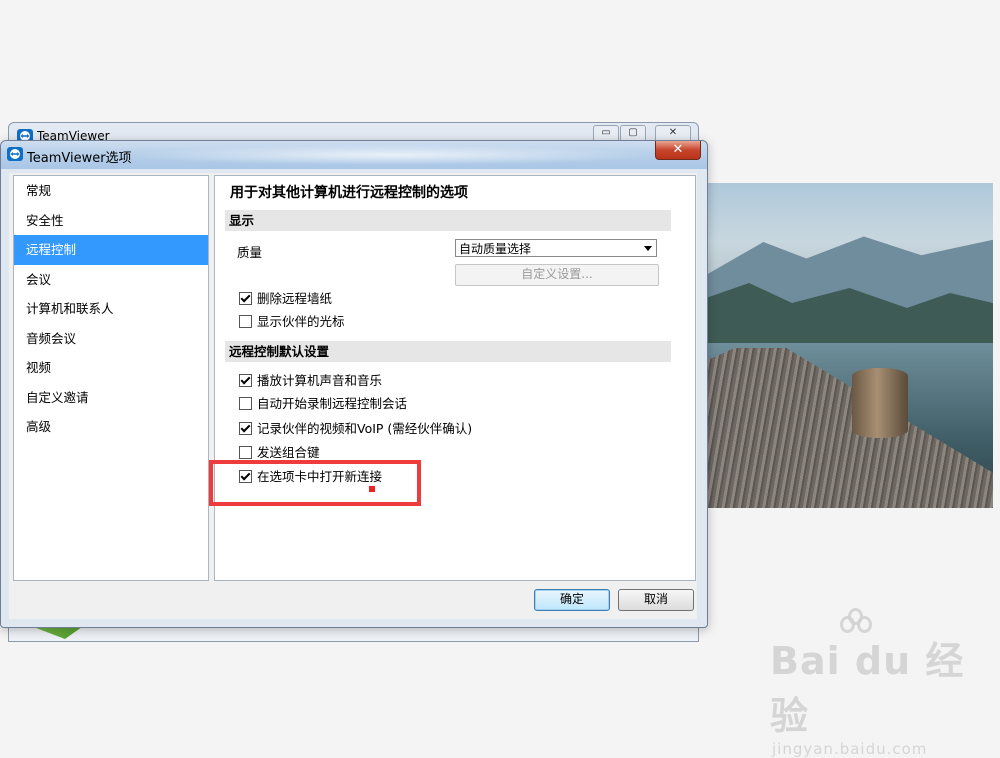 Image resolution: width=1000 pixels, height=758 pixels. Describe the element at coordinates (849, 345) in the screenshot. I see `landscape-photo` at that location.